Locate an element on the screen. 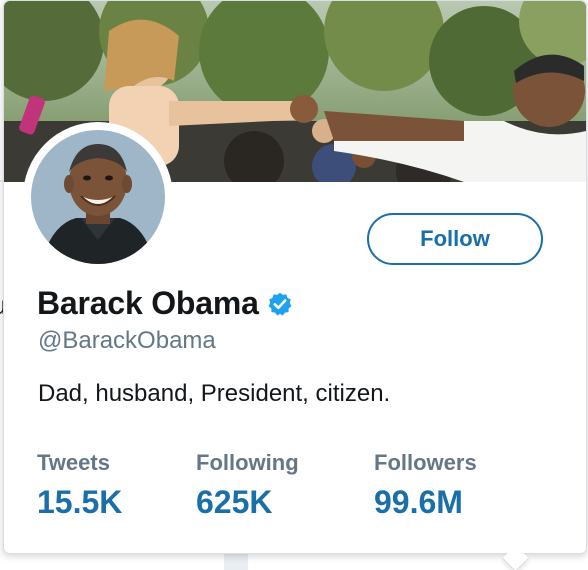 The width and height of the screenshot is (588, 570). stat-label: Followers is located at coordinates (425, 462).